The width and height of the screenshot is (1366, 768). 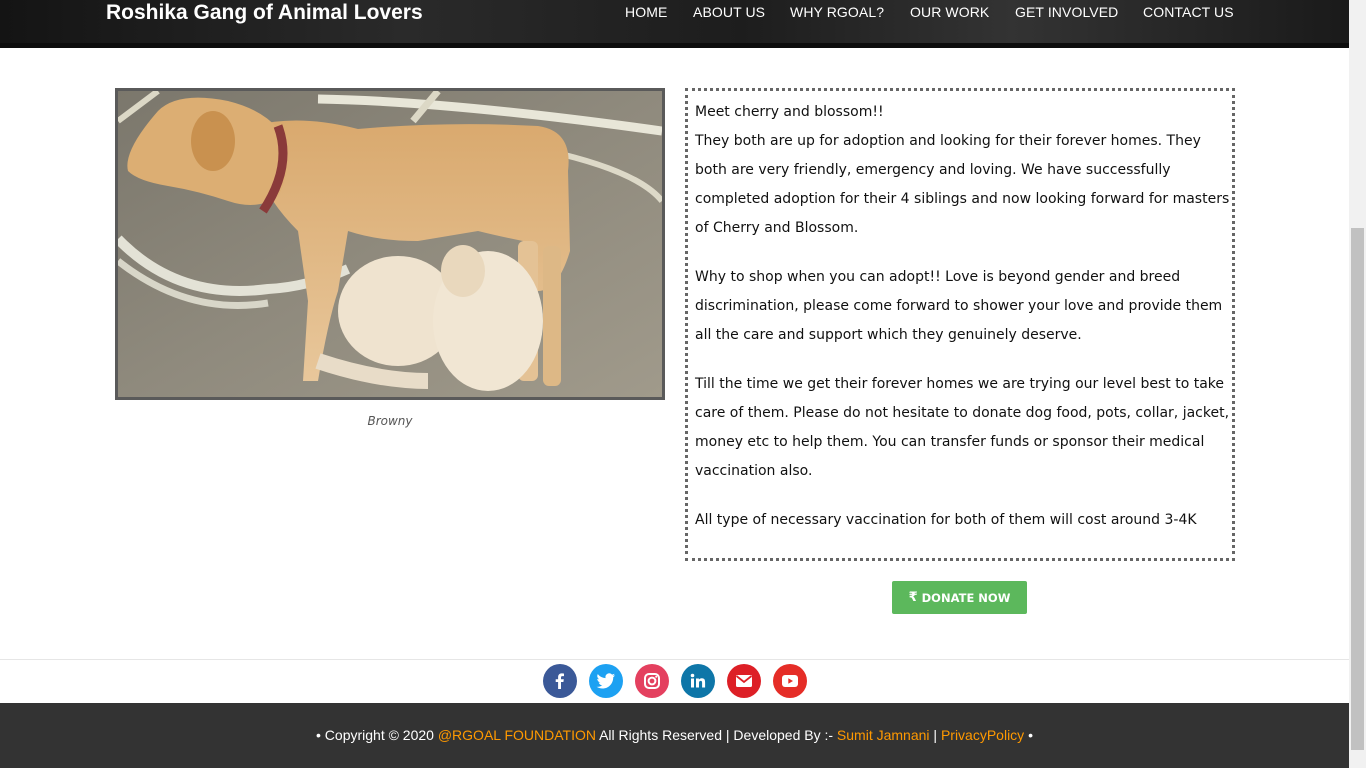 I want to click on nav-contact-us: CONTACT US, so click(x=1188, y=12).